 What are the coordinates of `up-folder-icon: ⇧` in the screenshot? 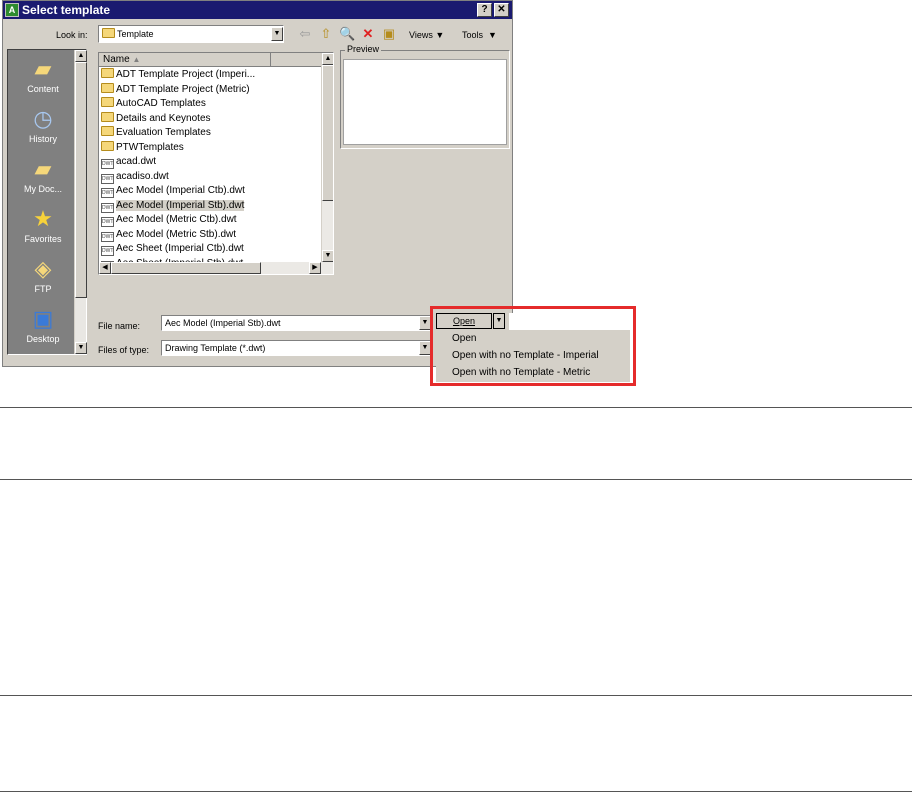 It's located at (326, 34).